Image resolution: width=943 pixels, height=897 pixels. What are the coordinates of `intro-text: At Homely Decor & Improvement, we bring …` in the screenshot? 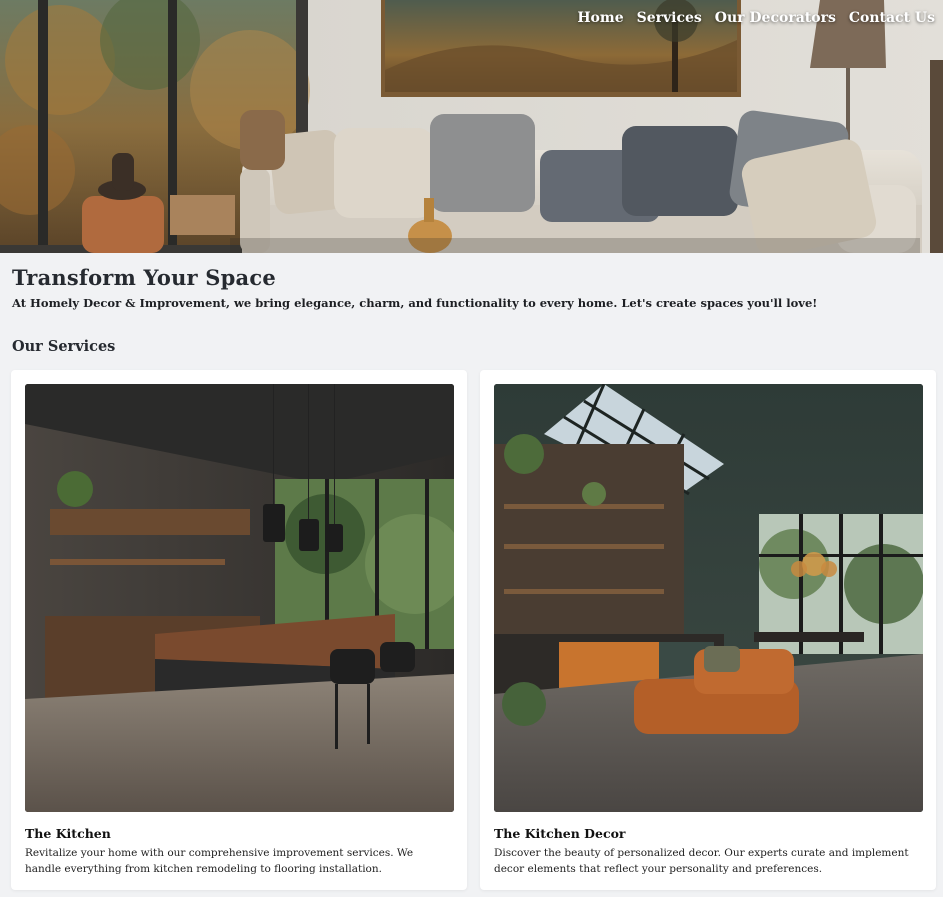 It's located at (415, 303).